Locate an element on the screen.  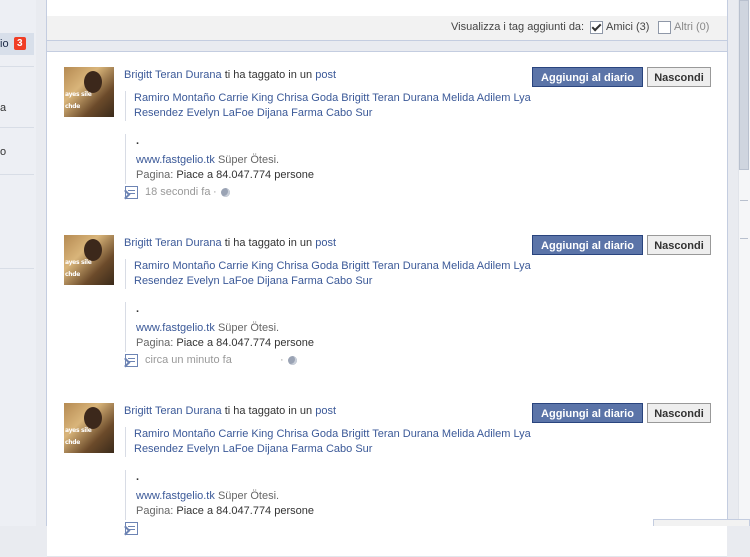
others-checkbox is located at coordinates (664, 27).